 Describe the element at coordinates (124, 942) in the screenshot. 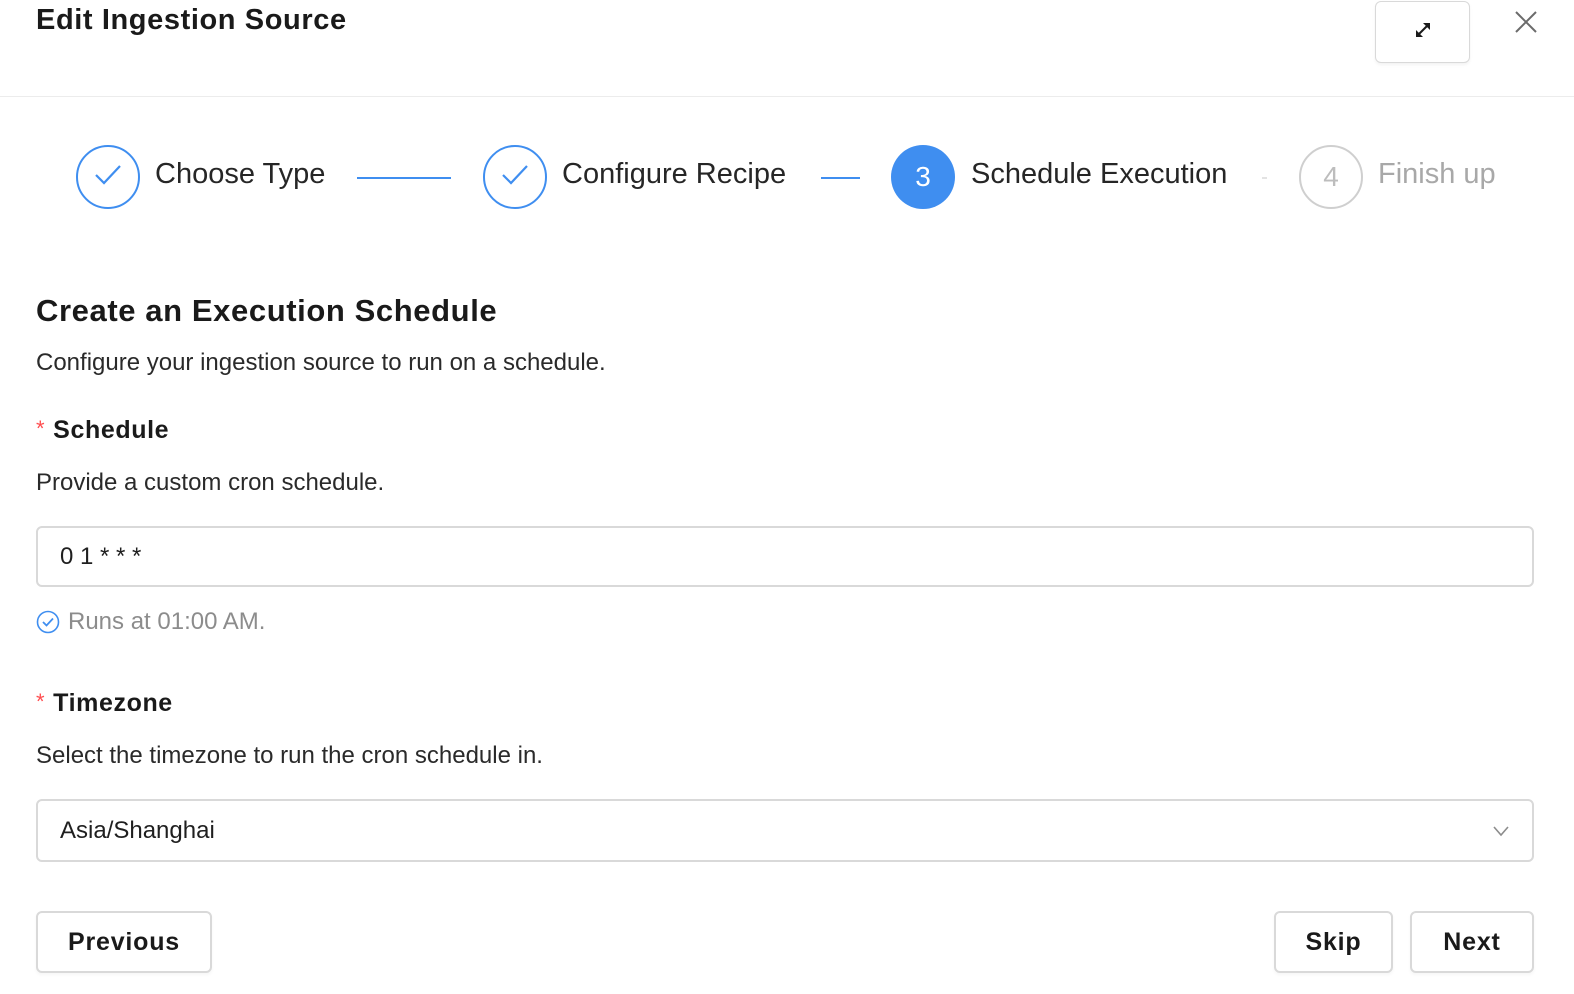

I see `previous-button: Previous` at that location.